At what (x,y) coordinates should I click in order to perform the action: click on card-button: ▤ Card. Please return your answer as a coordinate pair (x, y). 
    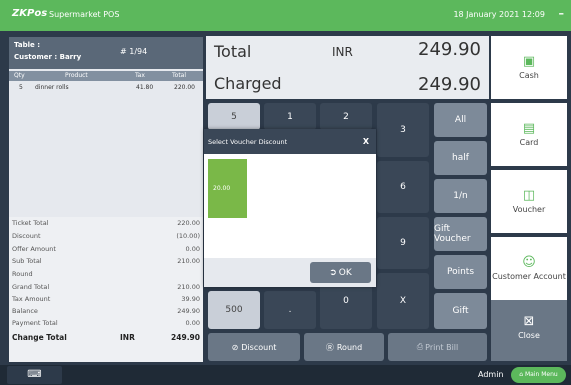
    Looking at the image, I should click on (529, 134).